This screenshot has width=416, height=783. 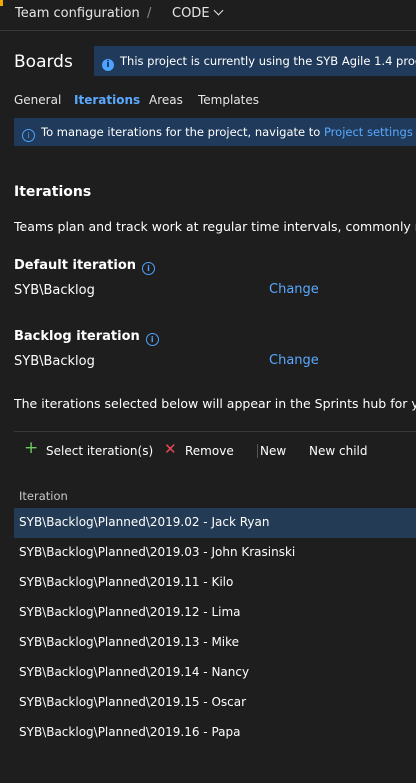 I want to click on project-selector: CODE, so click(x=197, y=13).